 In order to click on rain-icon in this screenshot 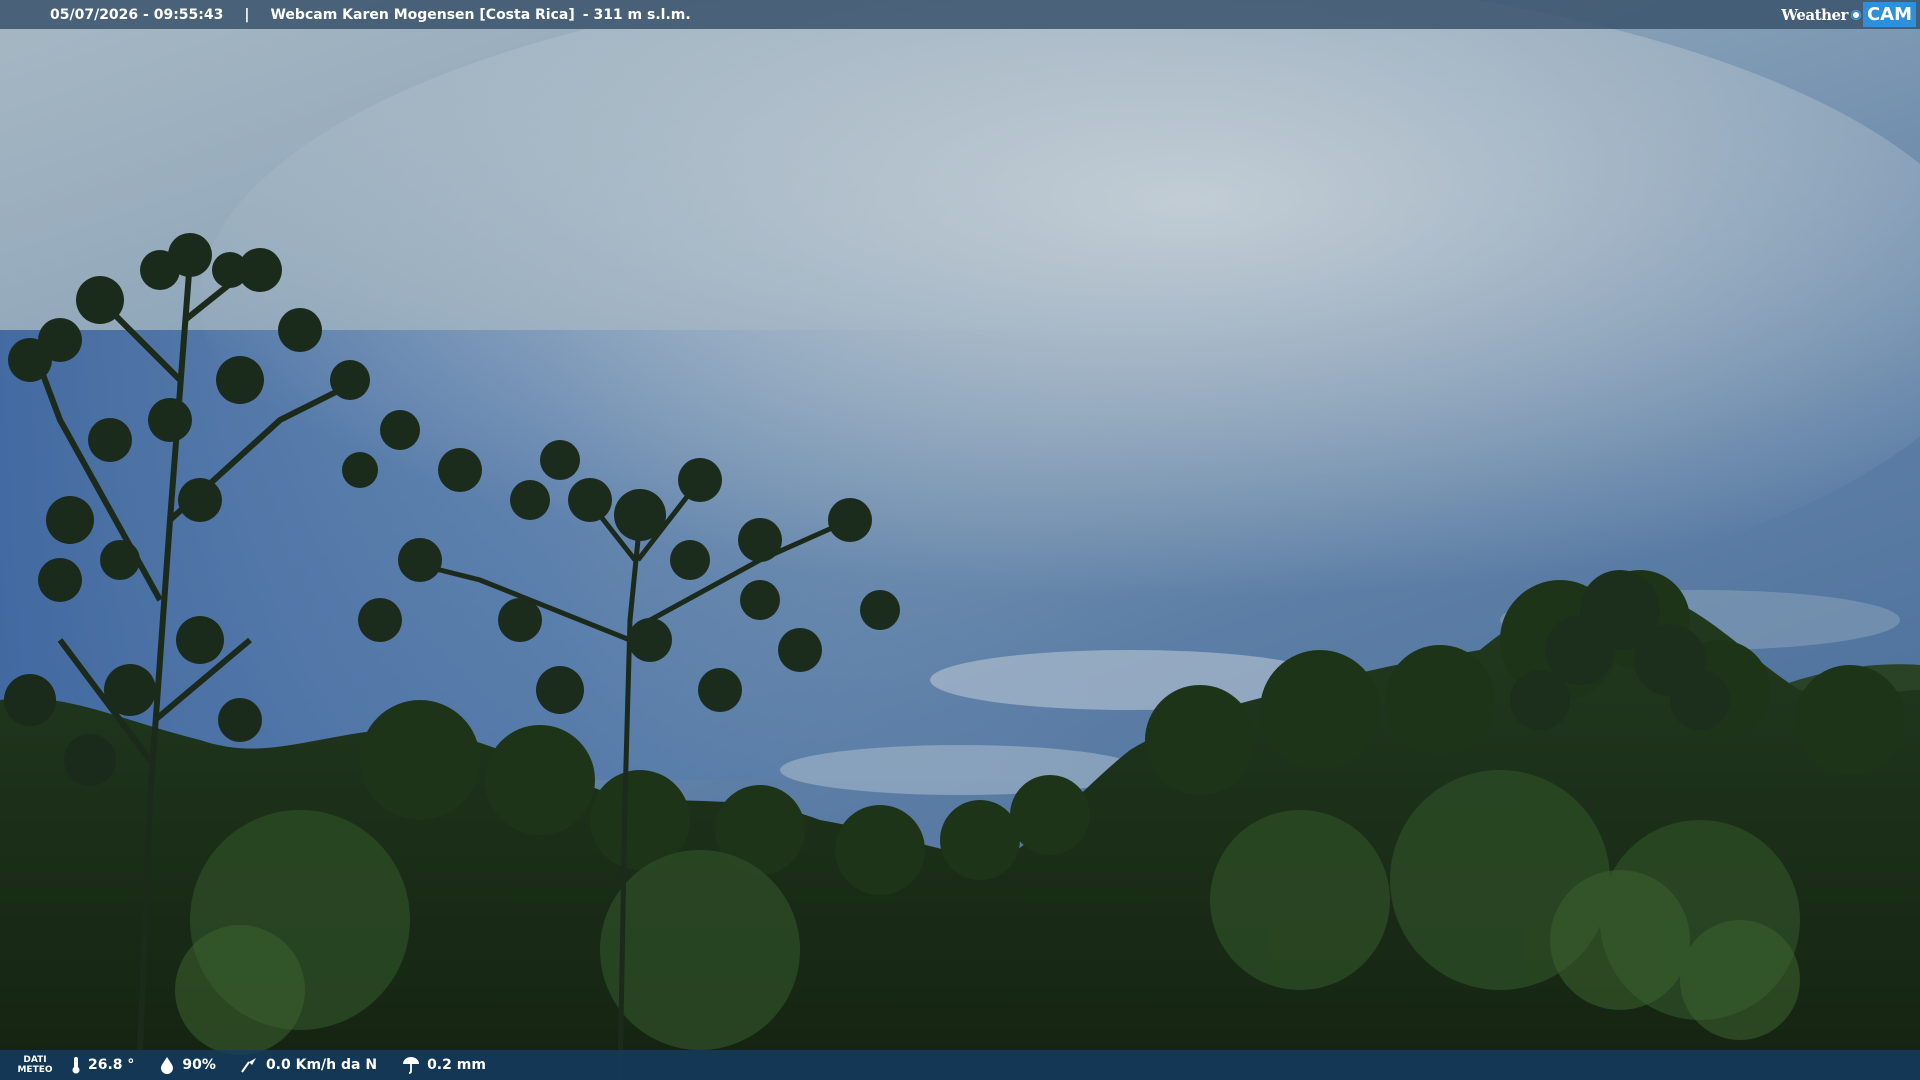, I will do `click(411, 1065)`.